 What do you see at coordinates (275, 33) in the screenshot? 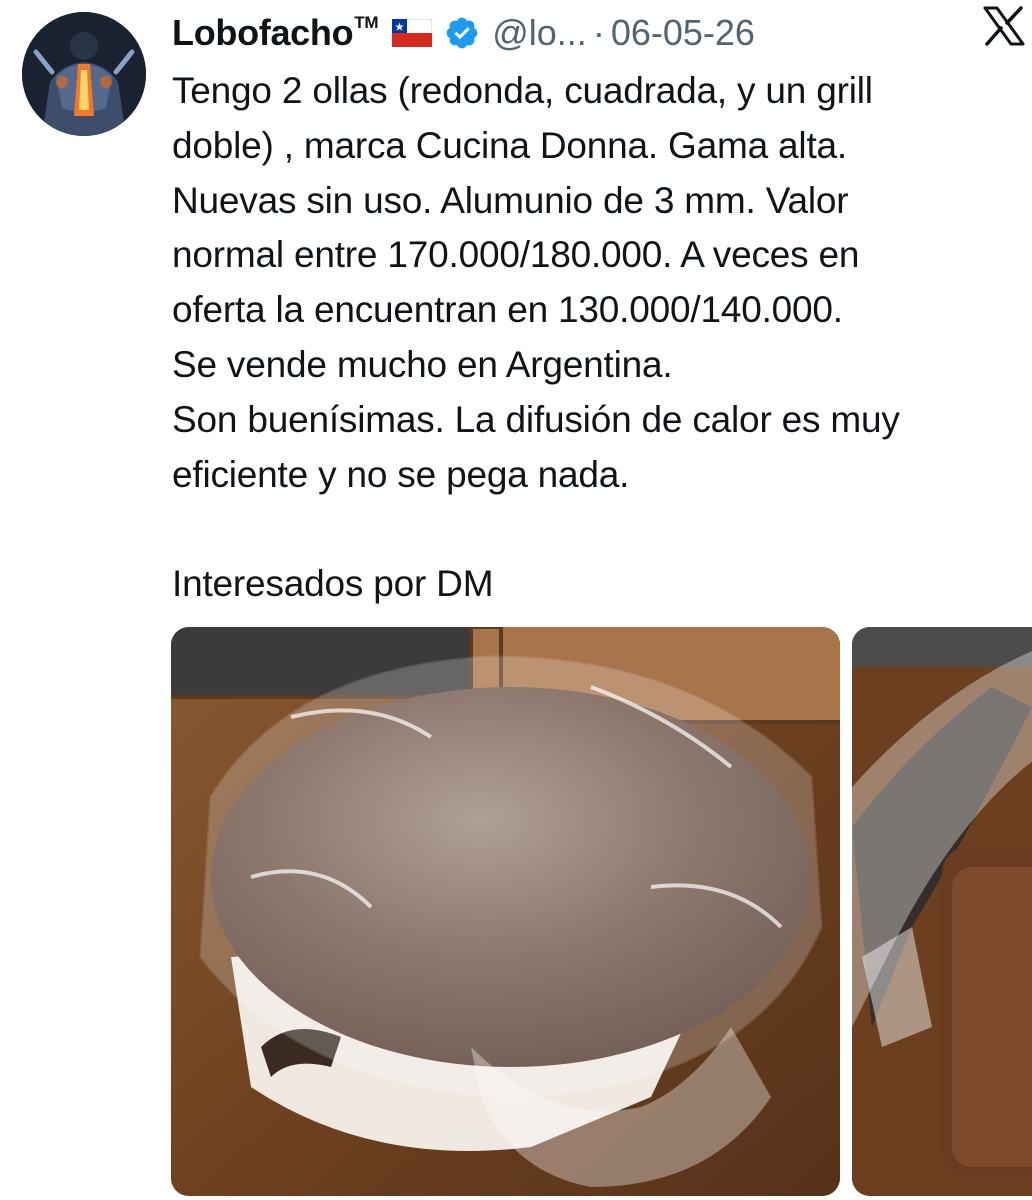
I see `display-name: LobofachoTM` at bounding box center [275, 33].